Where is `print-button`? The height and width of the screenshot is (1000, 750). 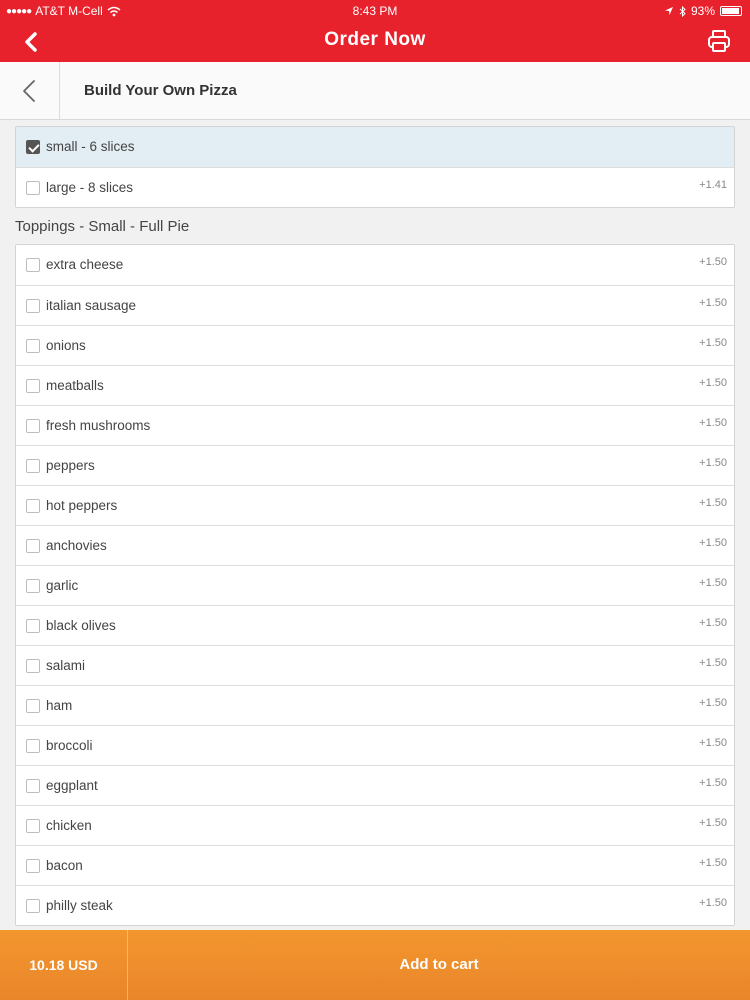 print-button is located at coordinates (719, 41).